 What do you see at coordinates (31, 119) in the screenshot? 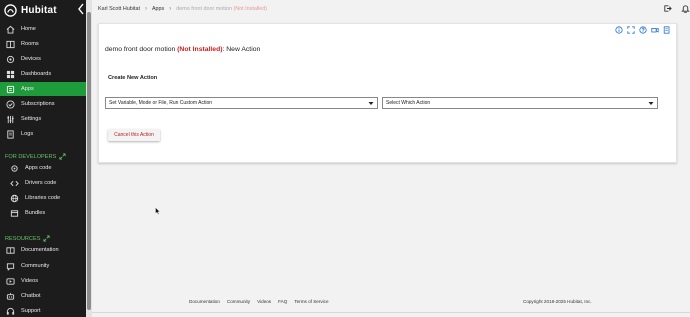
I see `sidebar-item-label: Settings` at bounding box center [31, 119].